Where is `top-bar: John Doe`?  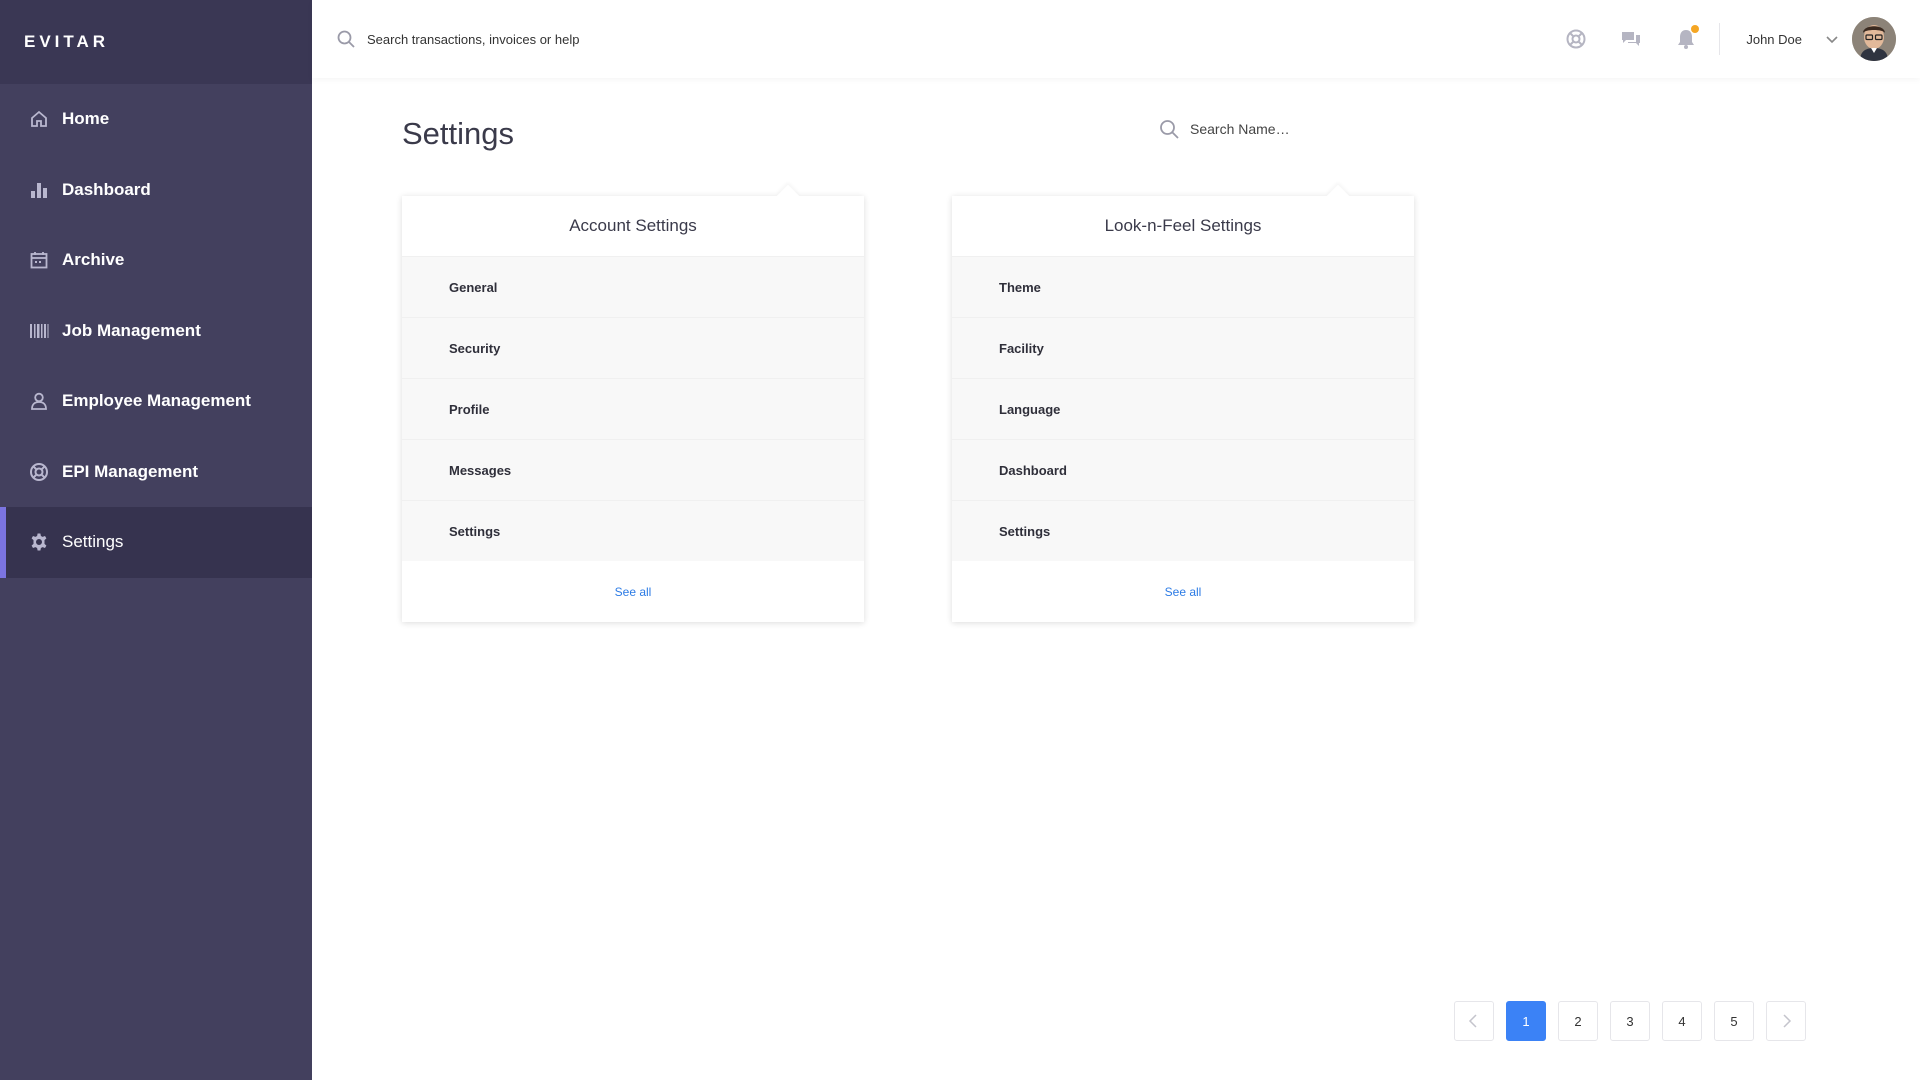 top-bar: John Doe is located at coordinates (1116, 39).